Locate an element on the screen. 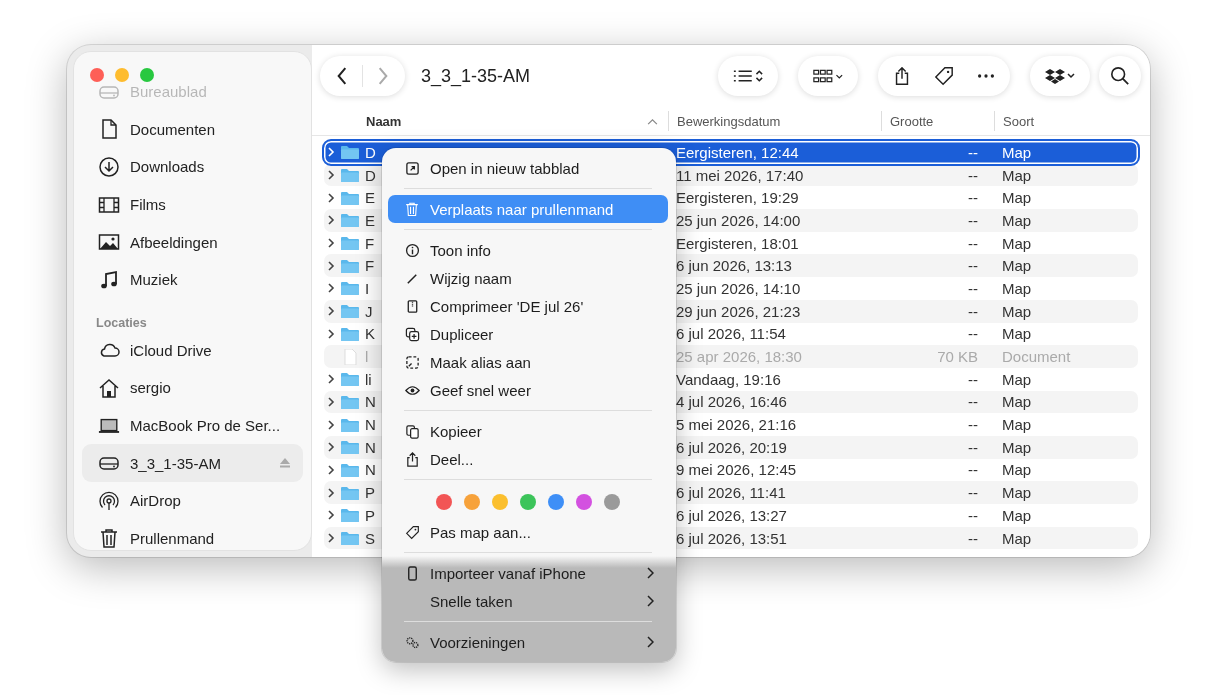 Image resolution: width=1216 pixels, height=695 pixels. sidebar-item: Downloads is located at coordinates (192, 167).